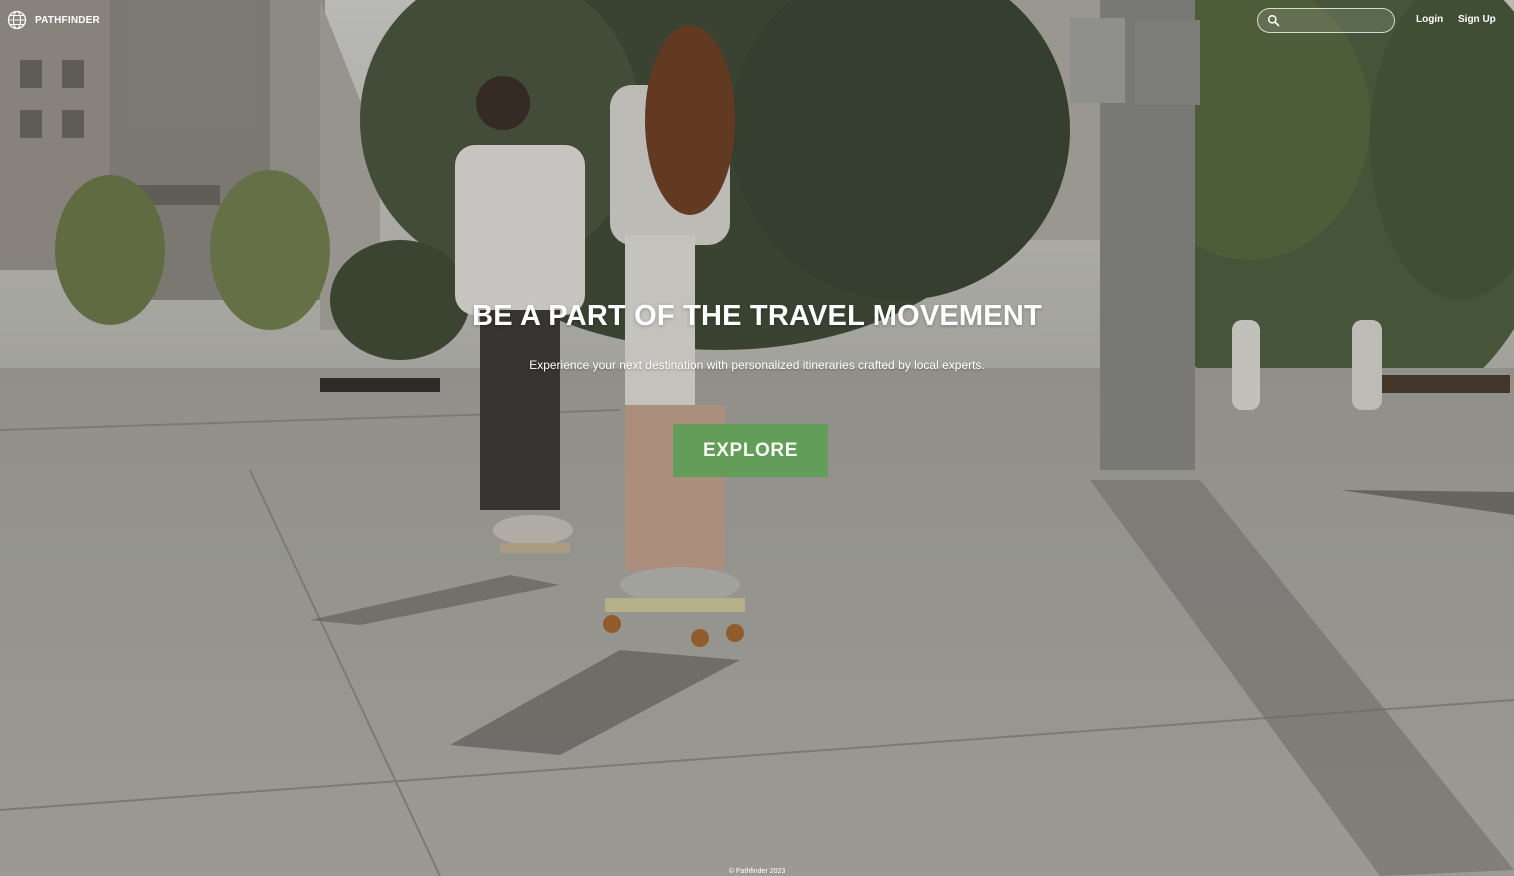 The width and height of the screenshot is (1514, 876). What do you see at coordinates (757, 316) in the screenshot?
I see `hero-title: BE A PART OF THE TRAVEL MOVEMENT` at bounding box center [757, 316].